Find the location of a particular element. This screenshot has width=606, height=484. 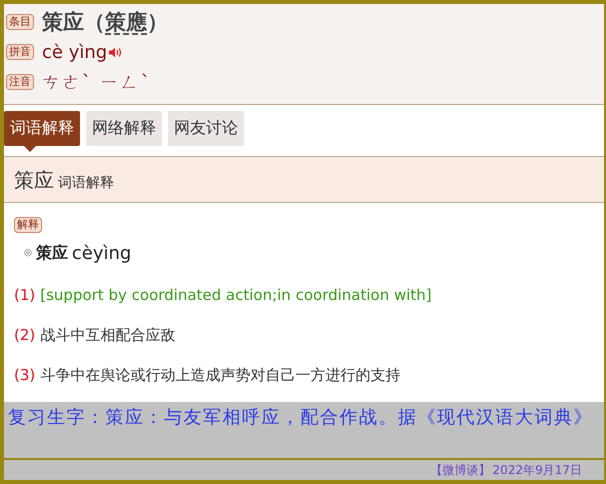

review-note: 复习生字：策应：与友军相呼应，配合作战。据《现代汉语大词典》 is located at coordinates (304, 431).